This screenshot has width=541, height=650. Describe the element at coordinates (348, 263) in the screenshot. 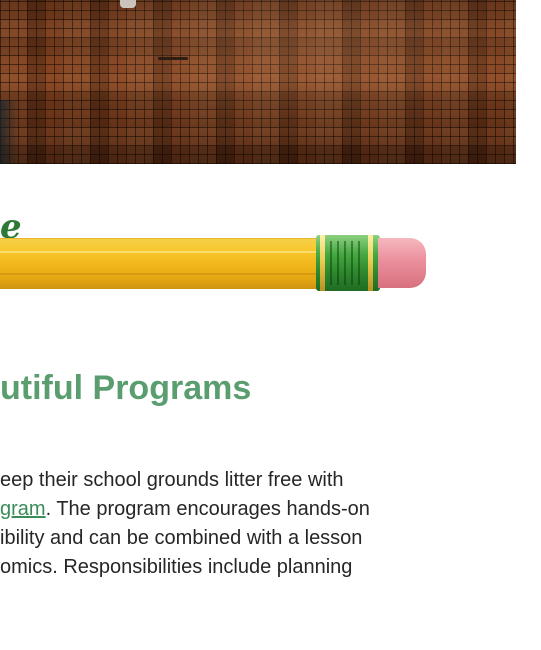

I see `pencil-ferrule` at that location.